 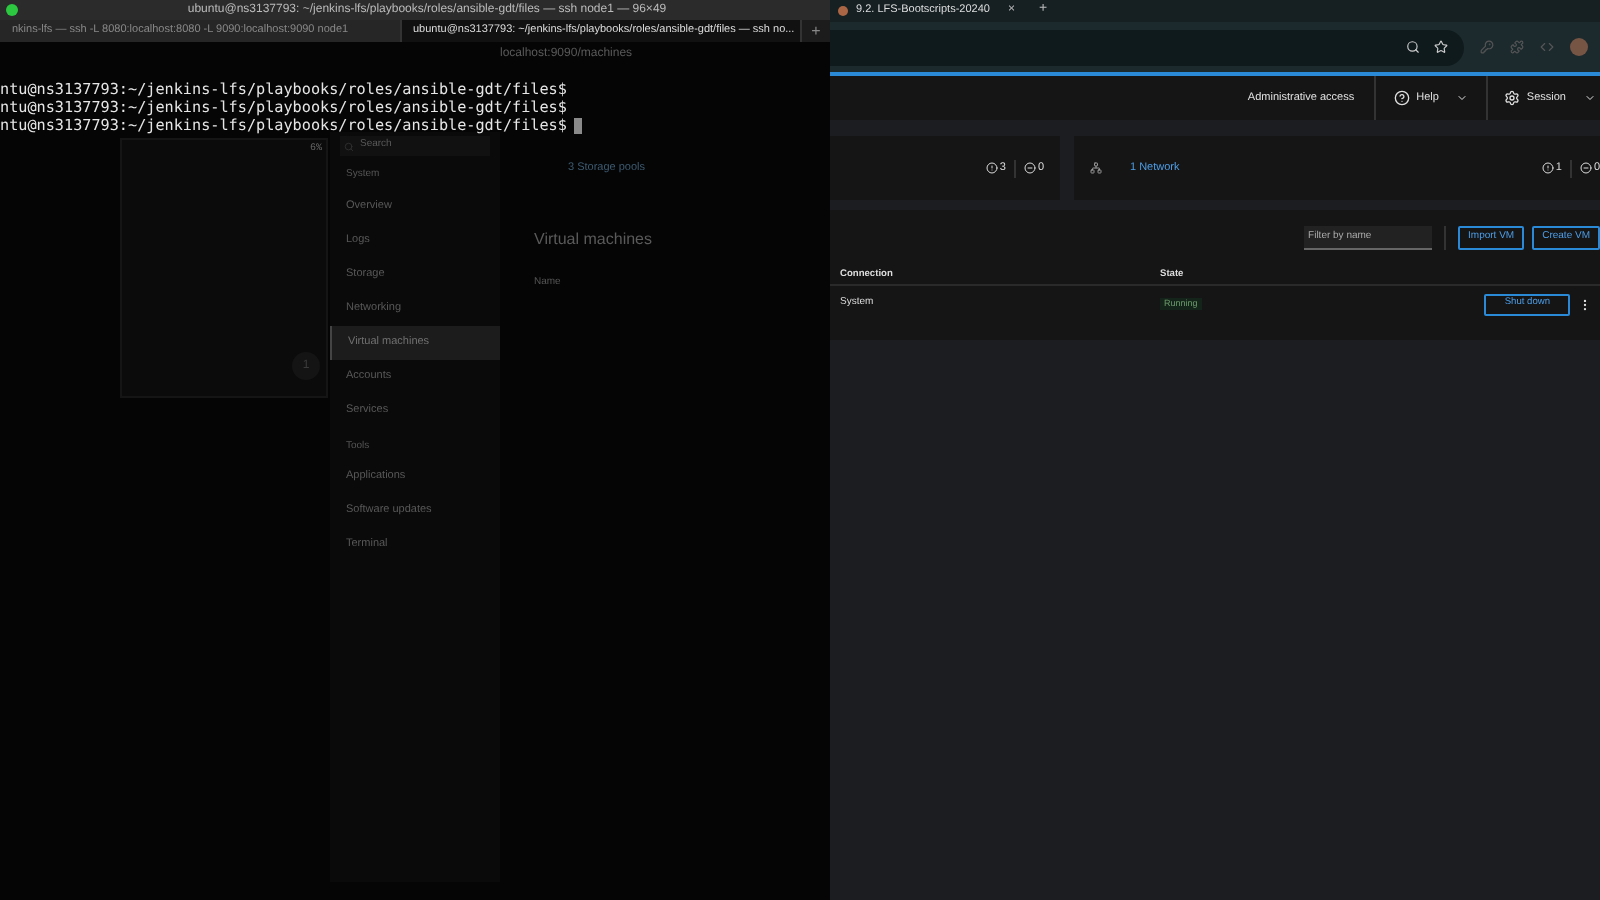 I want to click on zoom-icon, so click(x=1413, y=47).